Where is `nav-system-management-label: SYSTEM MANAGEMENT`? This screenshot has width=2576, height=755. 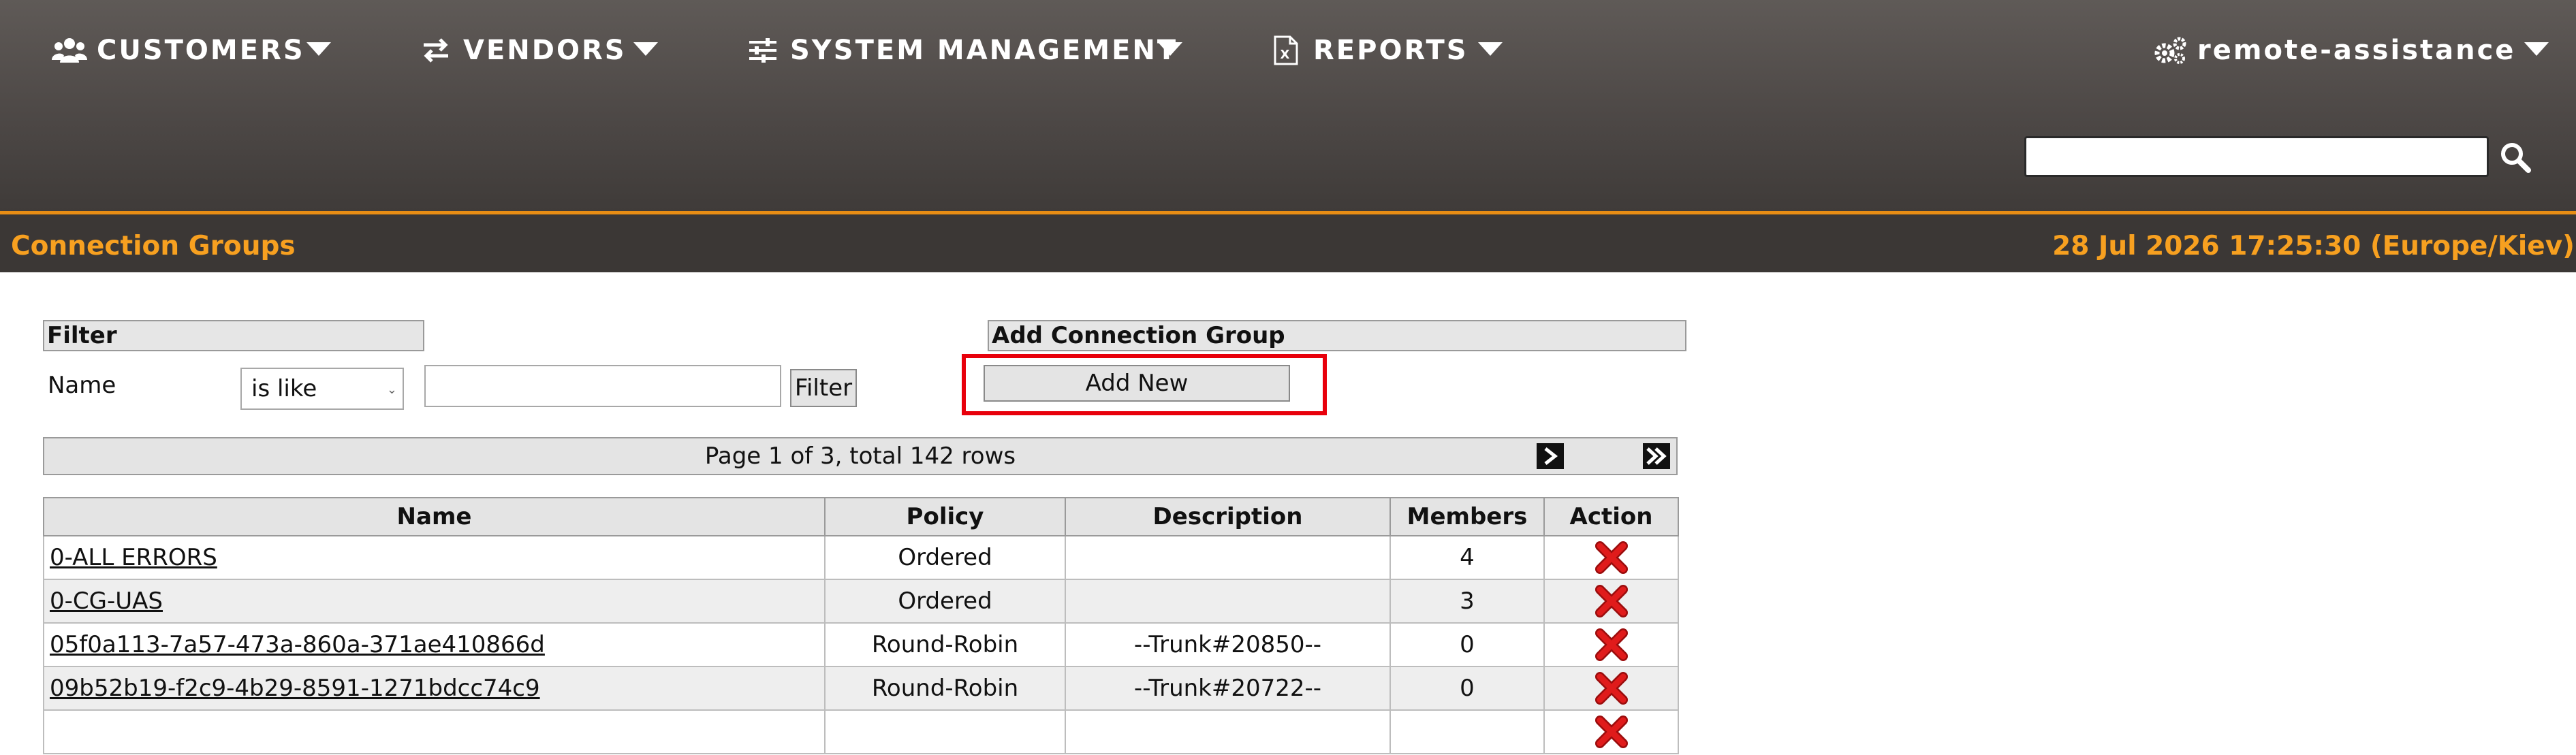 nav-system-management-label: SYSTEM MANAGEMENT is located at coordinates (984, 50).